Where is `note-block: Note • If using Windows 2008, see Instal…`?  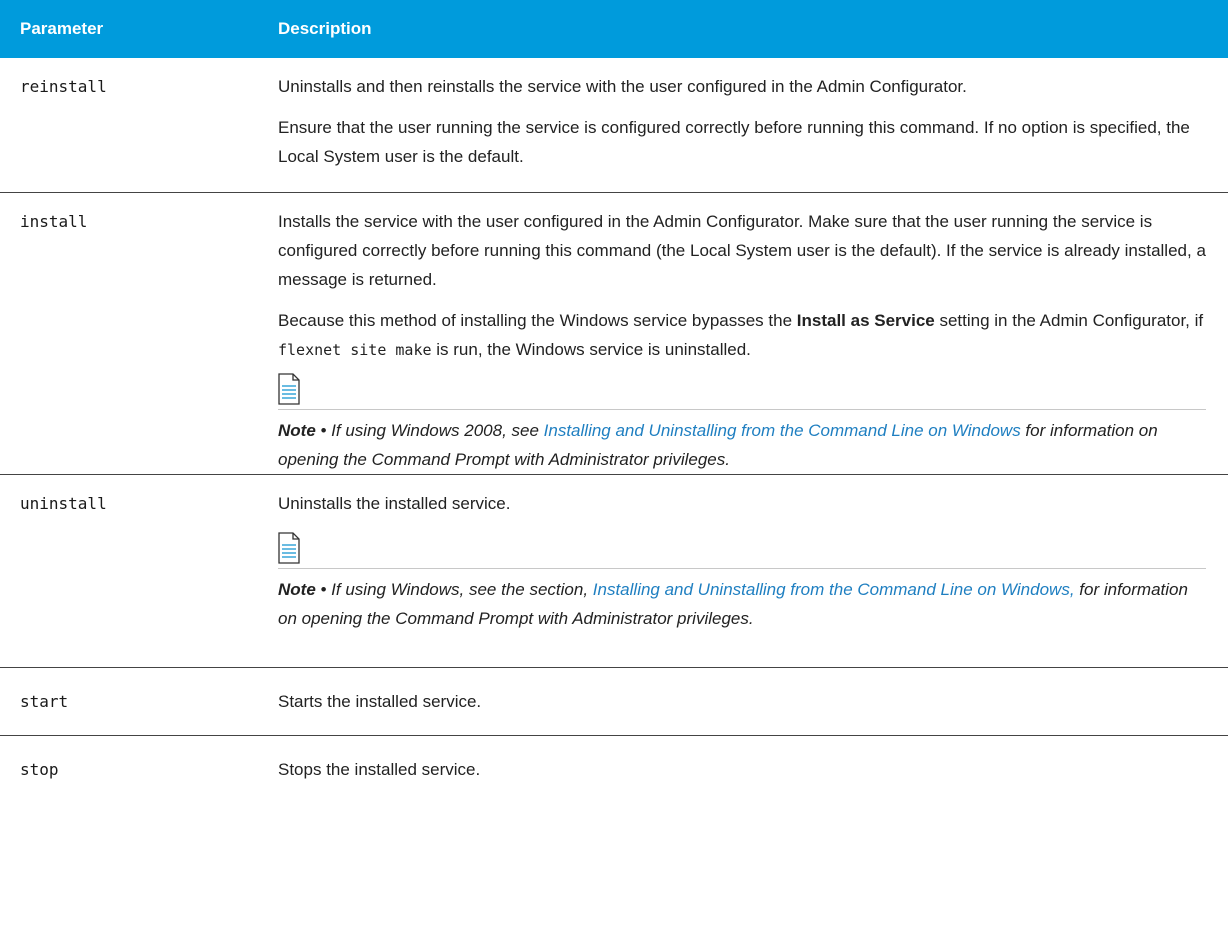 note-block: Note • If using Windows 2008, see Instal… is located at coordinates (742, 423).